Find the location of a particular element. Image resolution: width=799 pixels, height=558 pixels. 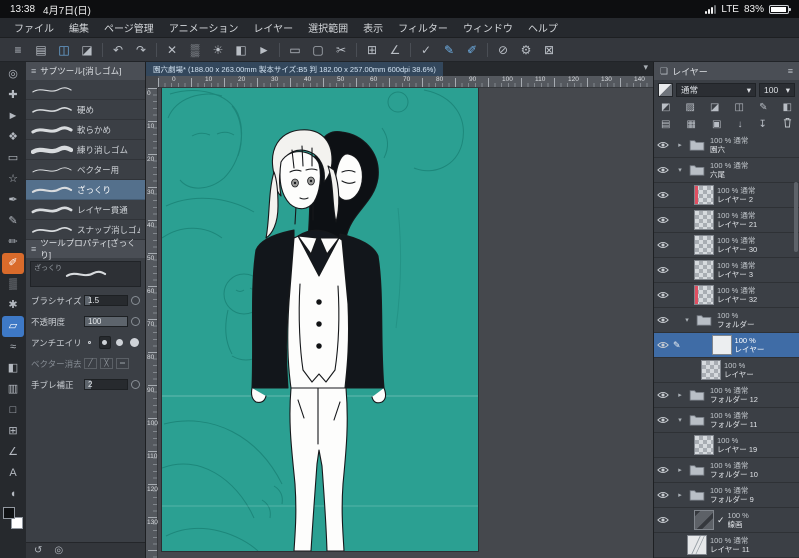

vector-erase-option-icon: ╳ is located at coordinates (106, 363).